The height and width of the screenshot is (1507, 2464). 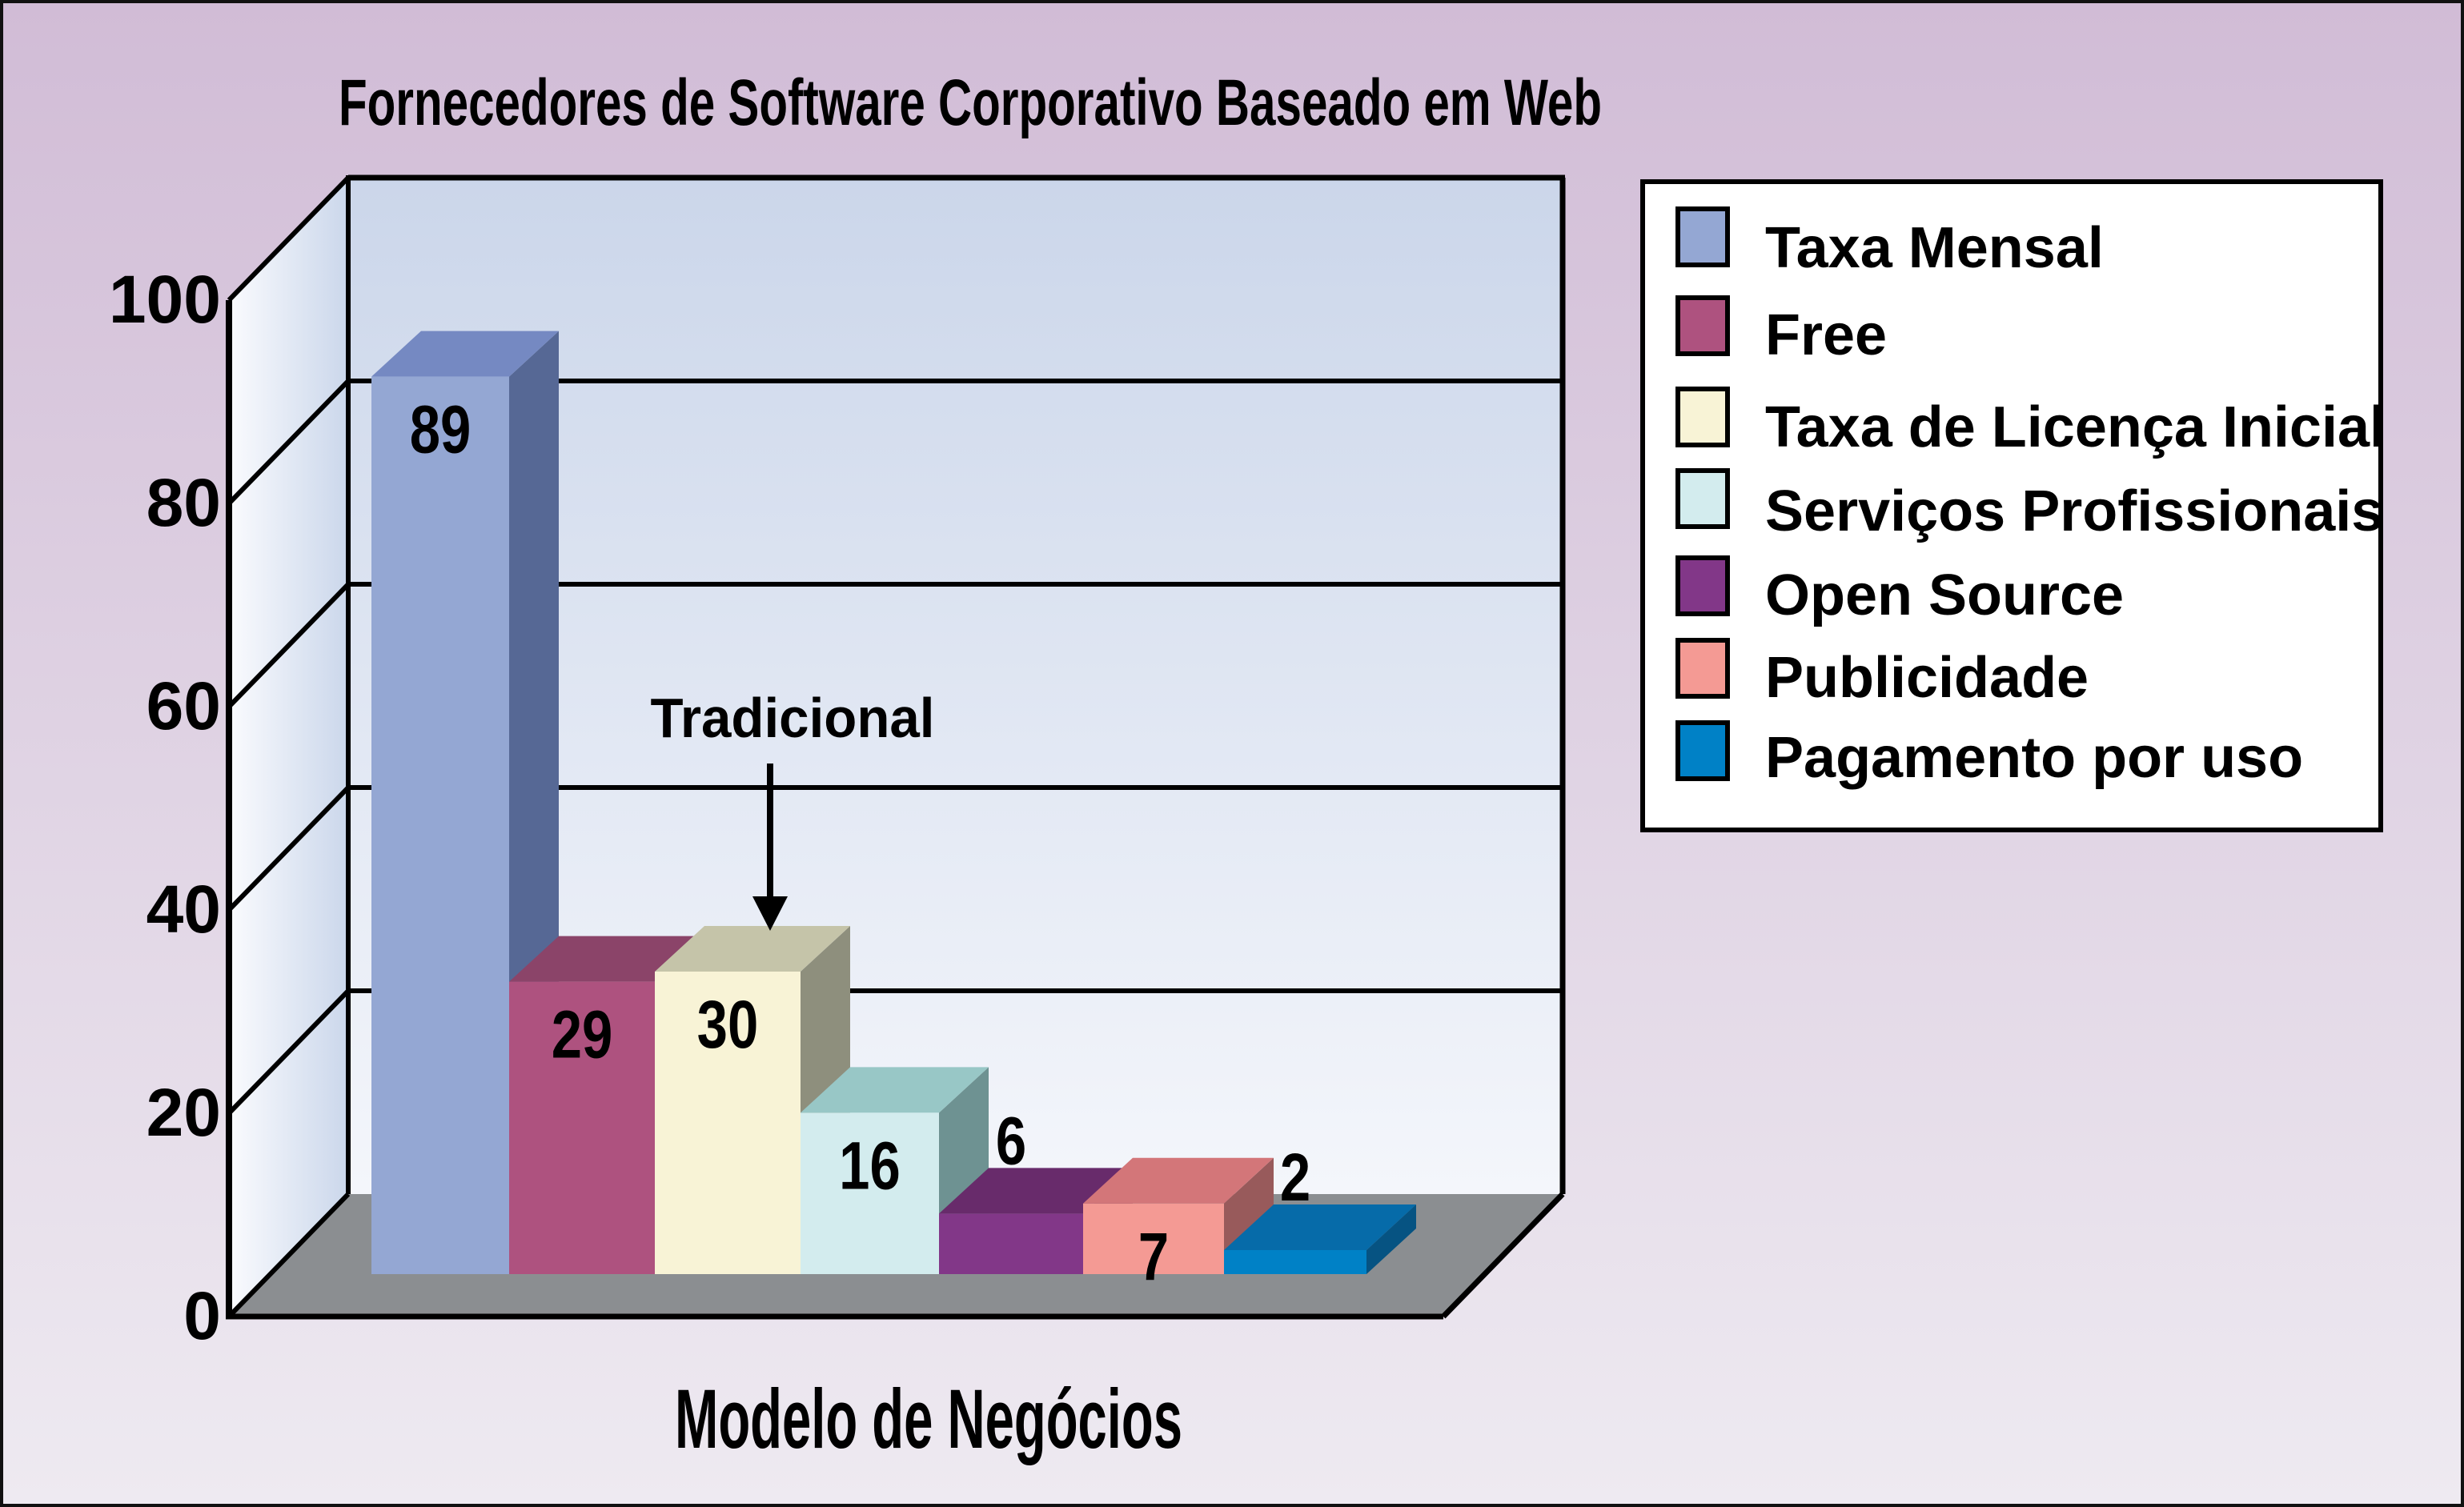 What do you see at coordinates (202, 1315) in the screenshot?
I see `y-tick-label: 0` at bounding box center [202, 1315].